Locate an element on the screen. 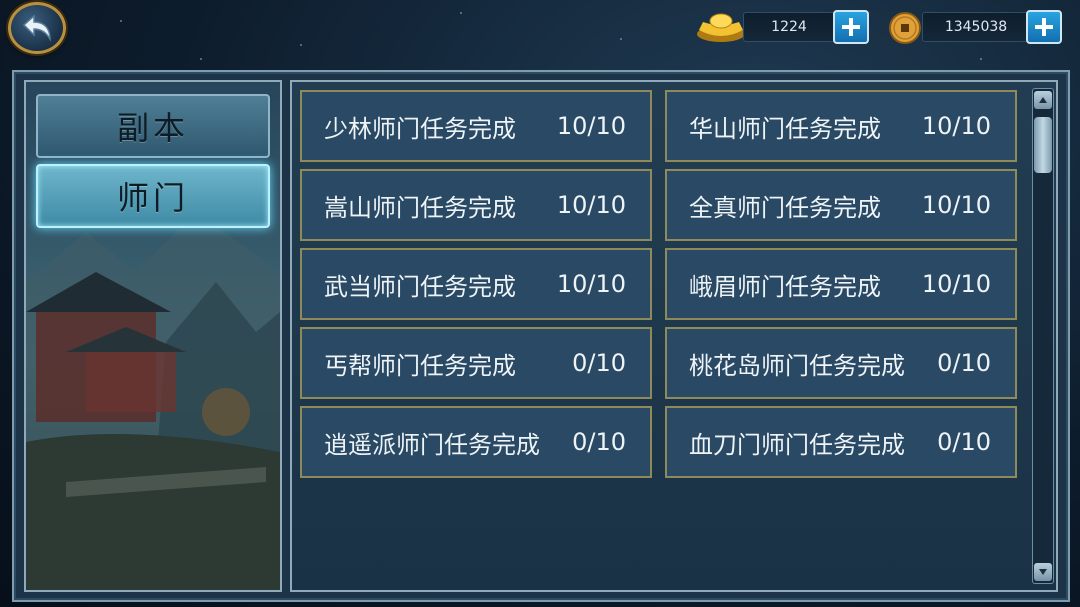  task-item: 逍遥派师门任务完成 0/10 is located at coordinates (476, 442).